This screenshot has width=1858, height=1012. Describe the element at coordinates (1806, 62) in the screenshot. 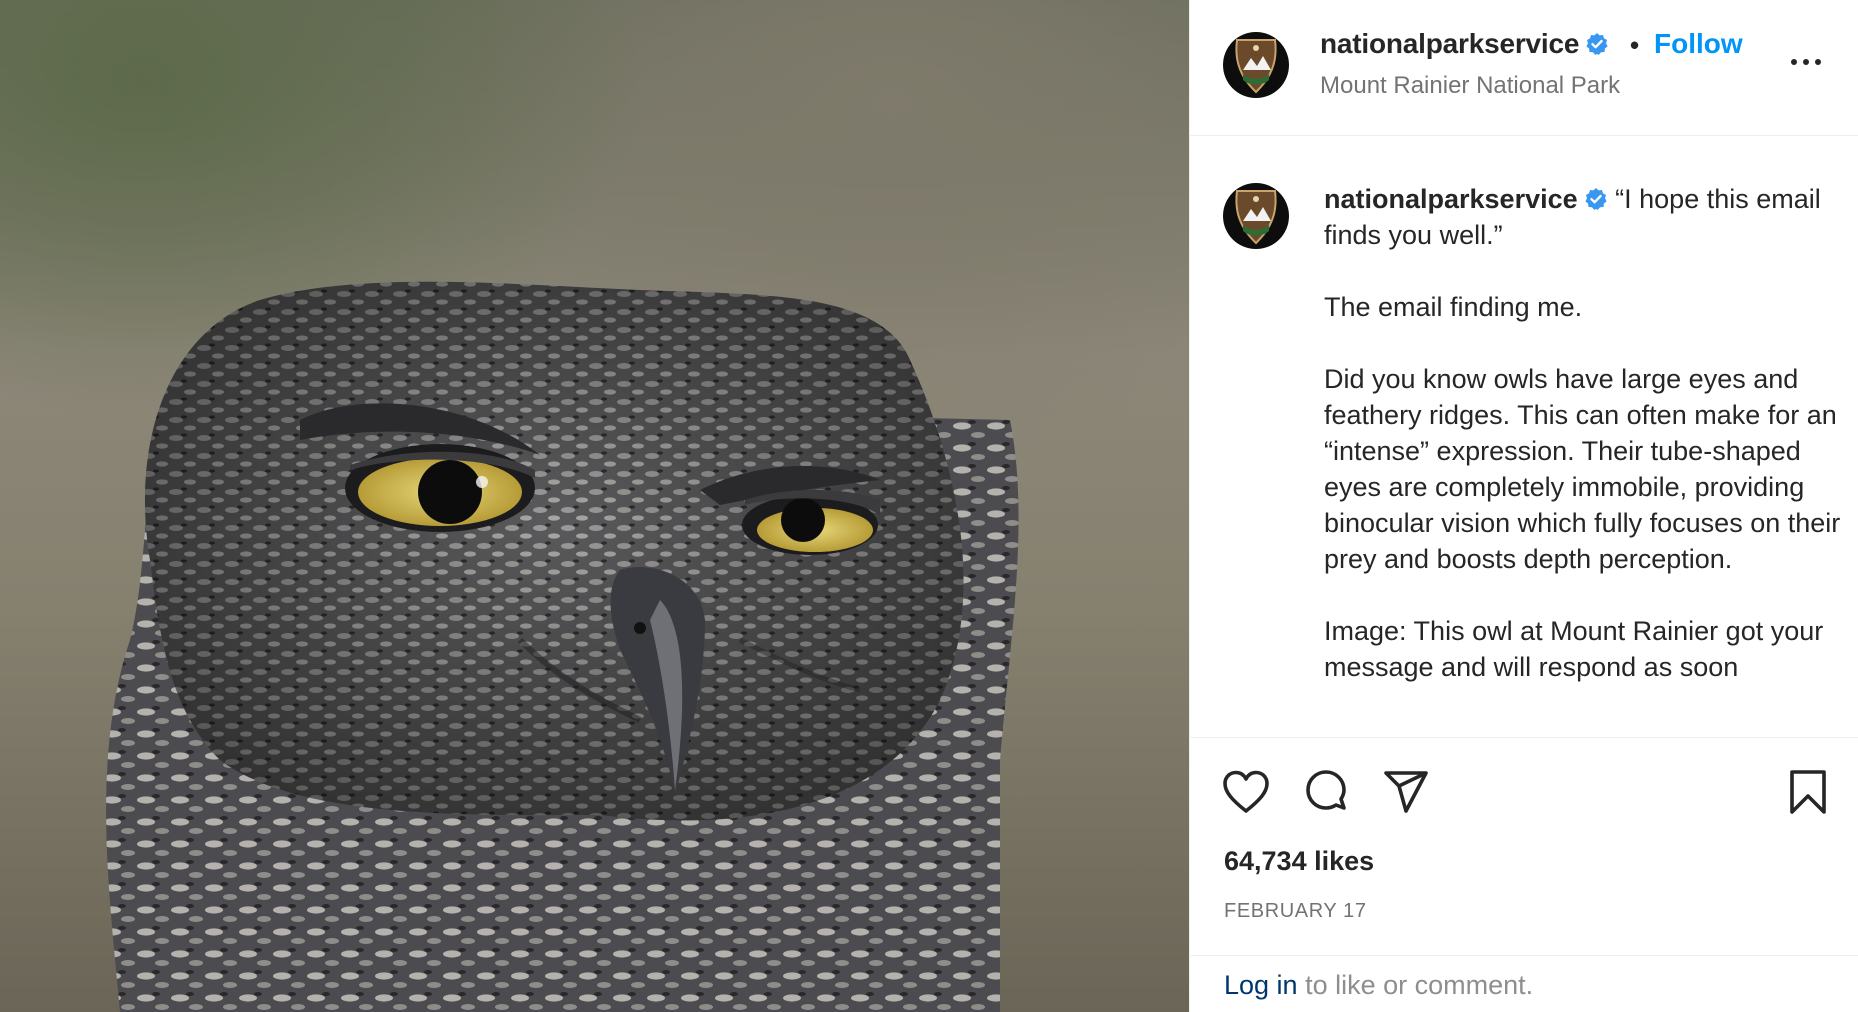

I see `more-options-icon` at that location.